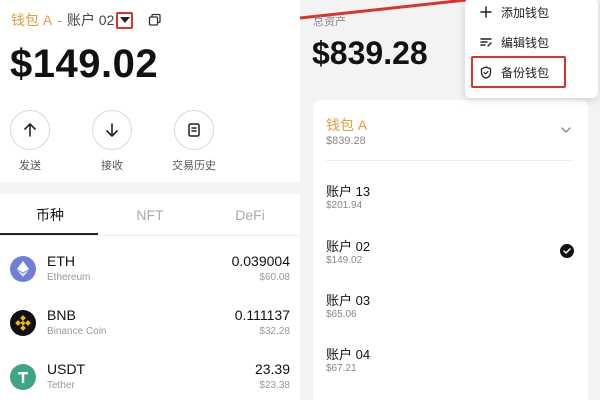 Image resolution: width=600 pixels, height=400 pixels. Describe the element at coordinates (32, 20) in the screenshot. I see `wallet-name: 钱包 A` at that location.